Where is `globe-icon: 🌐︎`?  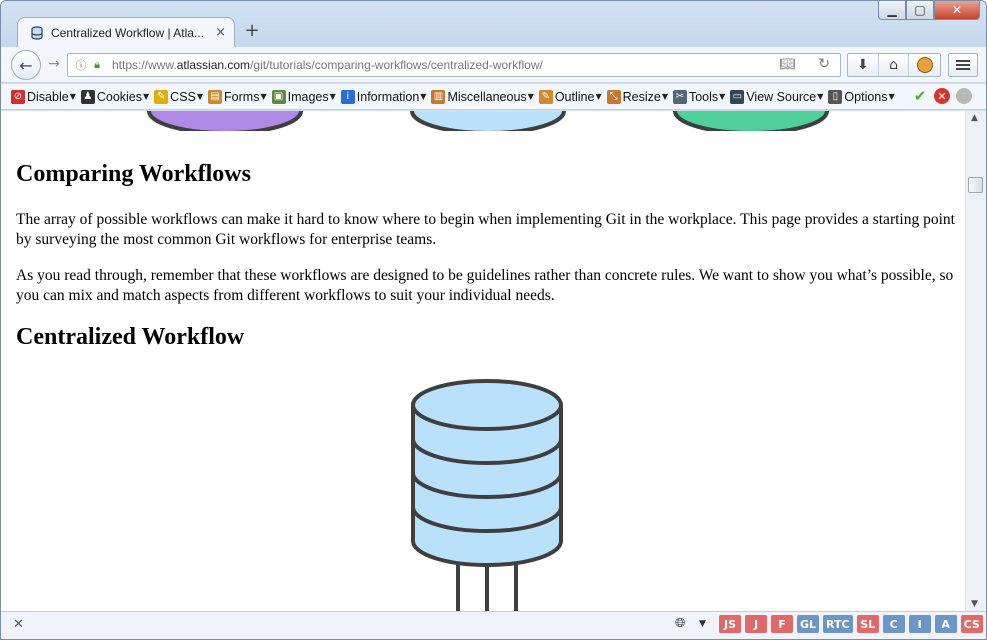
globe-icon: 🌐︎ is located at coordinates (680, 623).